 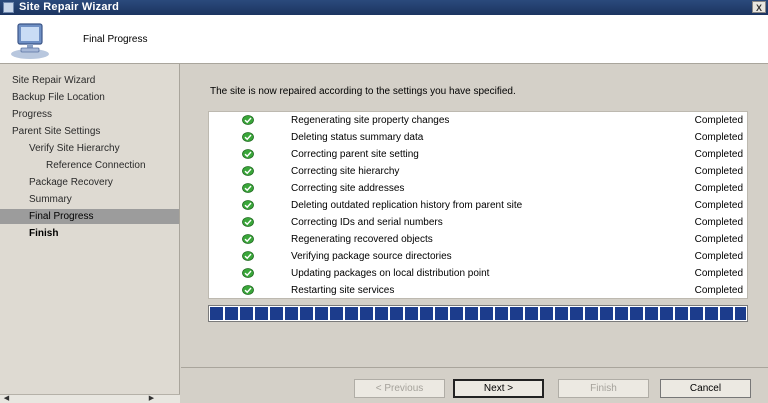 What do you see at coordinates (343, 290) in the screenshot?
I see `task-name: Restarting site services` at bounding box center [343, 290].